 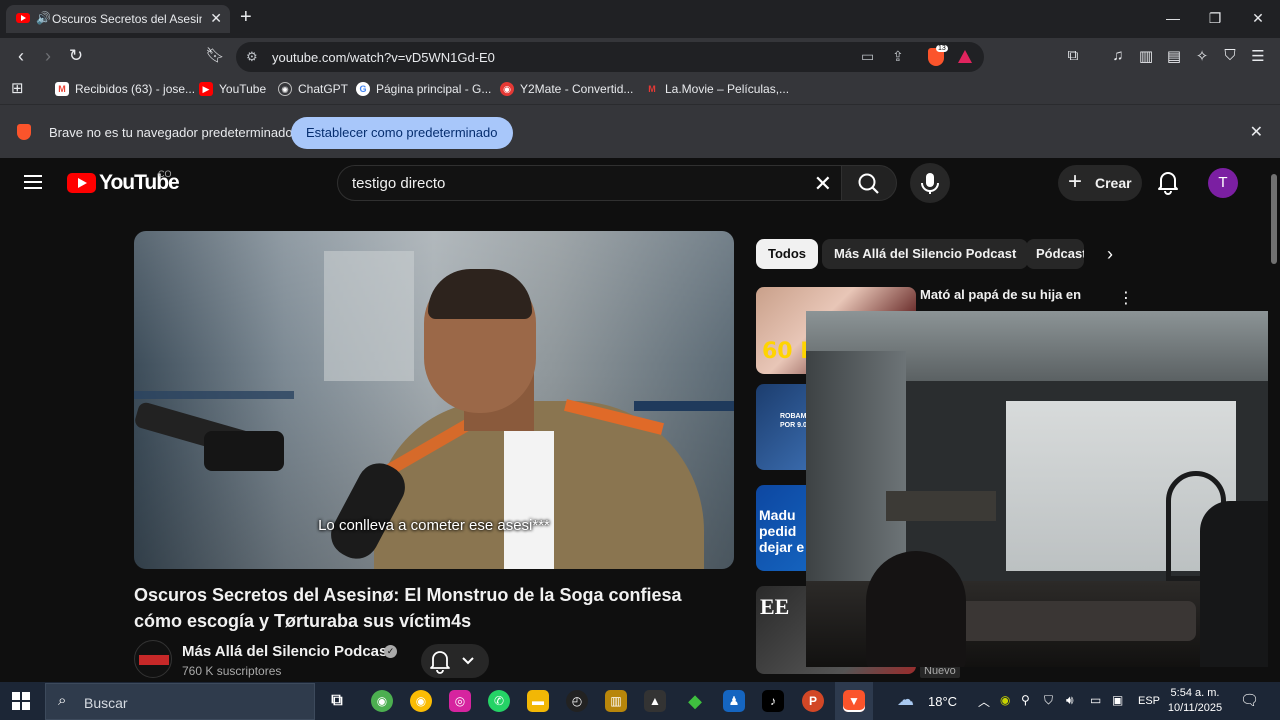 I want to click on plus-icon: +, so click(x=1075, y=181).